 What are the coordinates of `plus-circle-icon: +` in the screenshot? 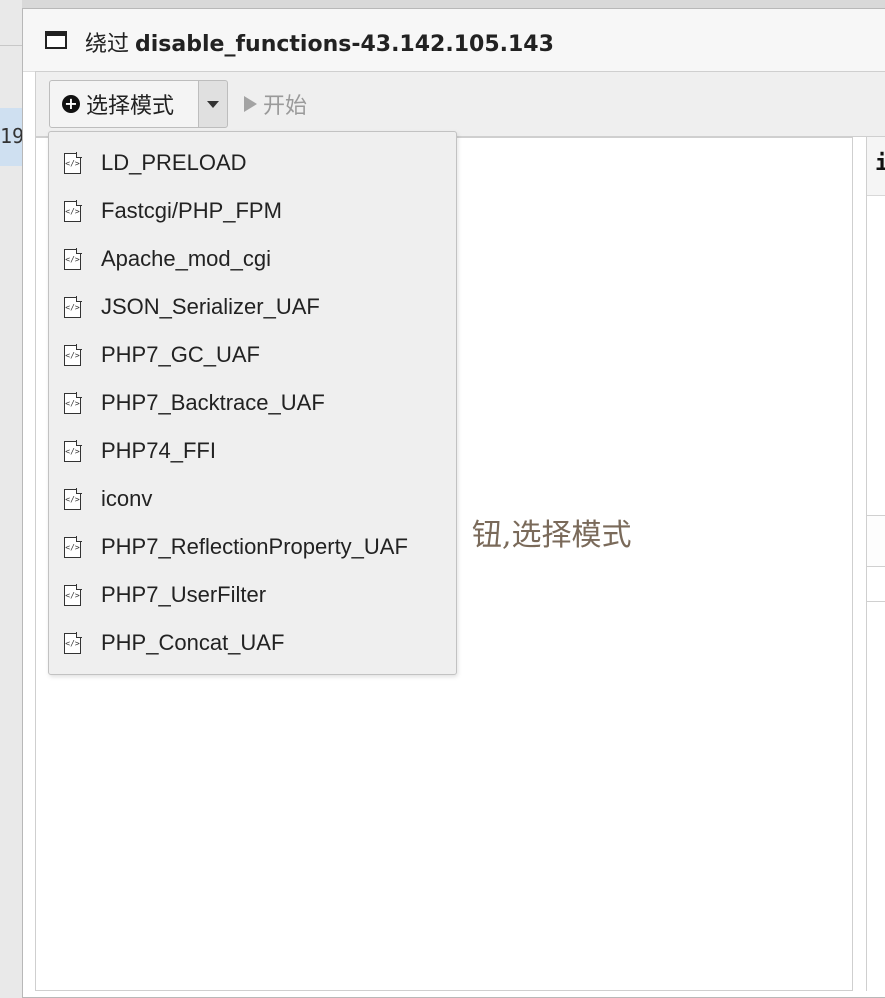 It's located at (71, 104).